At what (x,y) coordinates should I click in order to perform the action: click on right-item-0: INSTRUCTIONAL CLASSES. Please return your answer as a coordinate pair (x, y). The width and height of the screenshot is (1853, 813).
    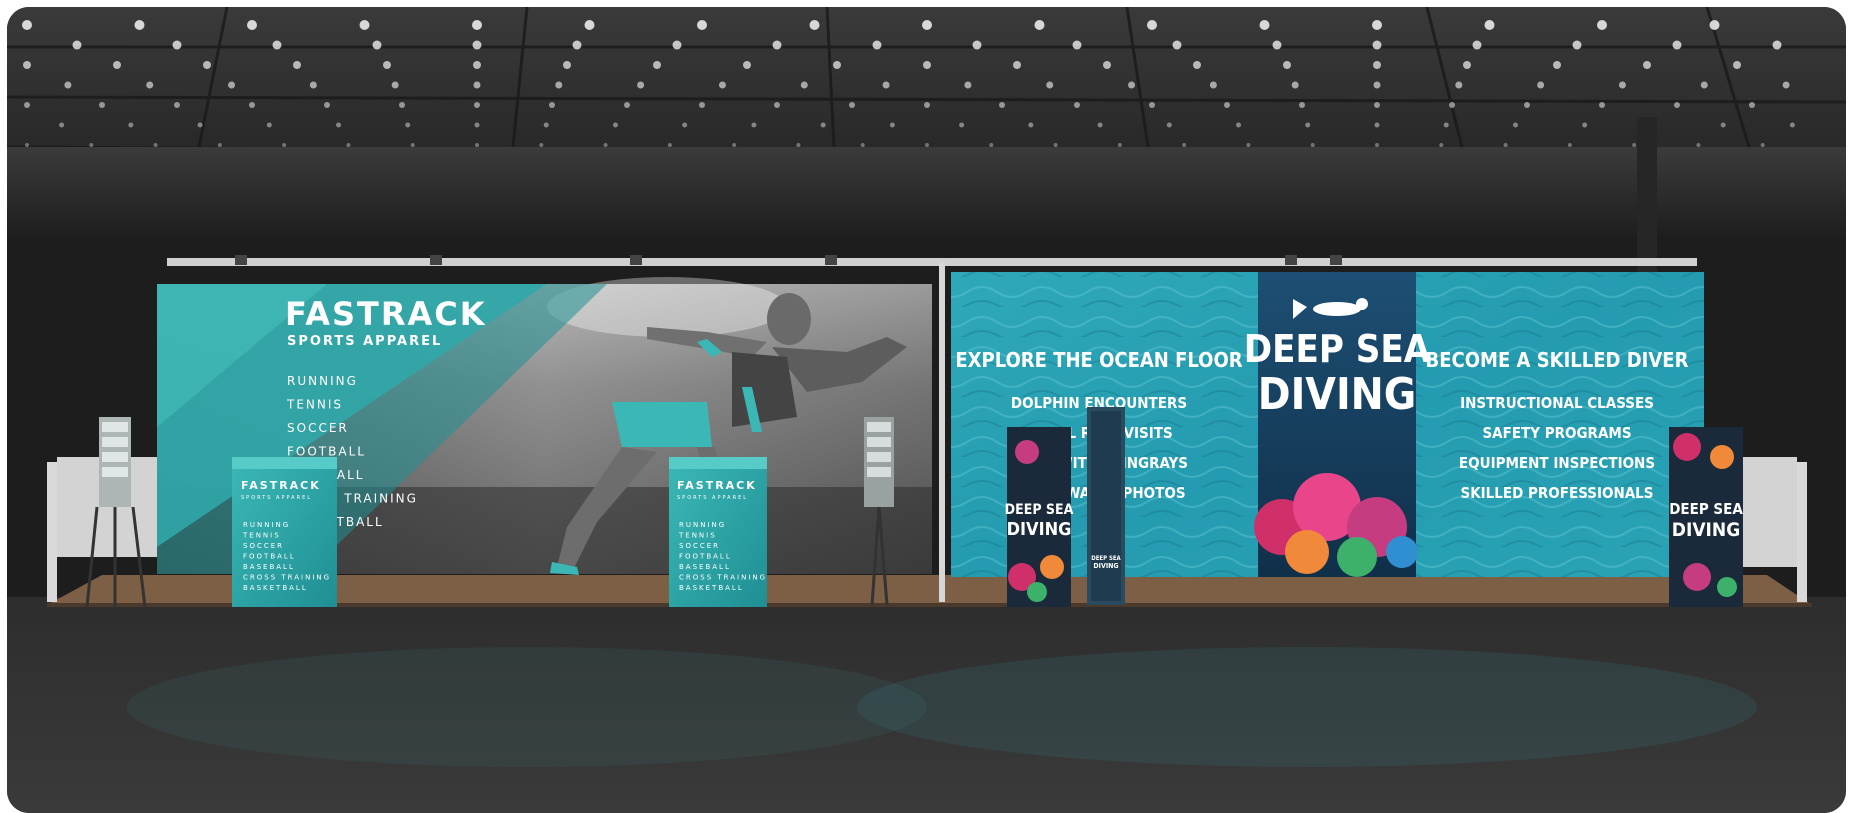
    Looking at the image, I should click on (1557, 403).